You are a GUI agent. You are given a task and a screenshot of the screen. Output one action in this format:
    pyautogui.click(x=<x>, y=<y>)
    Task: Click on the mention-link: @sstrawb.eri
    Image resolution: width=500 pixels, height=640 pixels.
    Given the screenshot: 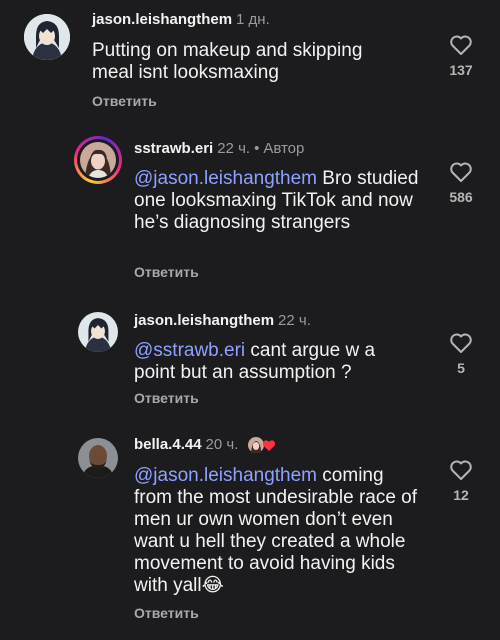 What is the action you would take?
    pyautogui.click(x=189, y=350)
    